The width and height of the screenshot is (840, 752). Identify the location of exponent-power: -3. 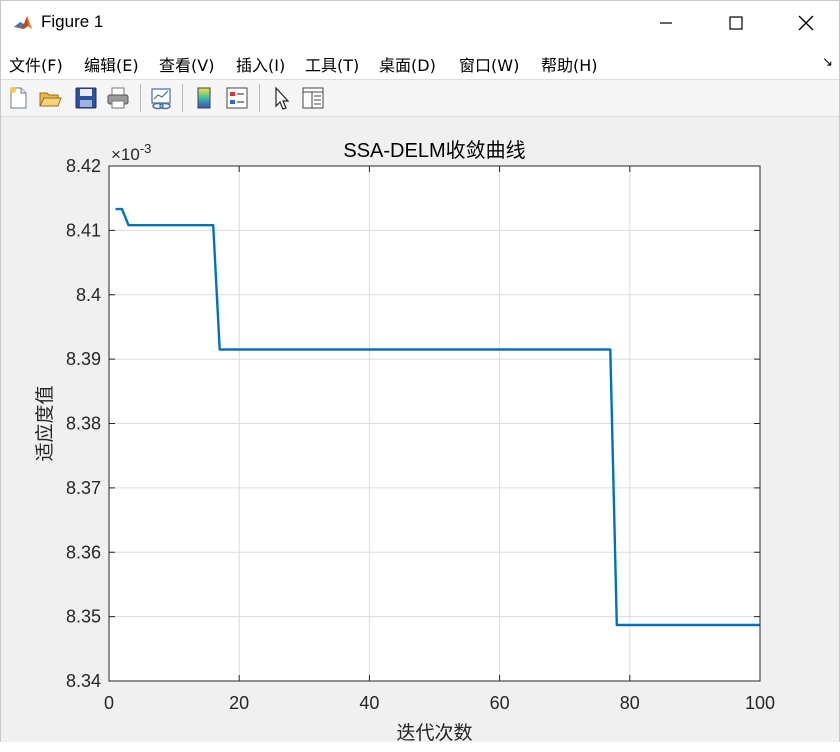
(146, 148).